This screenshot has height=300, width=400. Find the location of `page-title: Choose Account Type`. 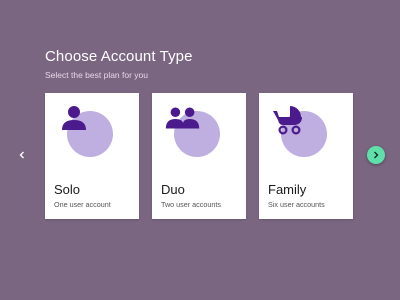

page-title: Choose Account Type is located at coordinates (119, 56).